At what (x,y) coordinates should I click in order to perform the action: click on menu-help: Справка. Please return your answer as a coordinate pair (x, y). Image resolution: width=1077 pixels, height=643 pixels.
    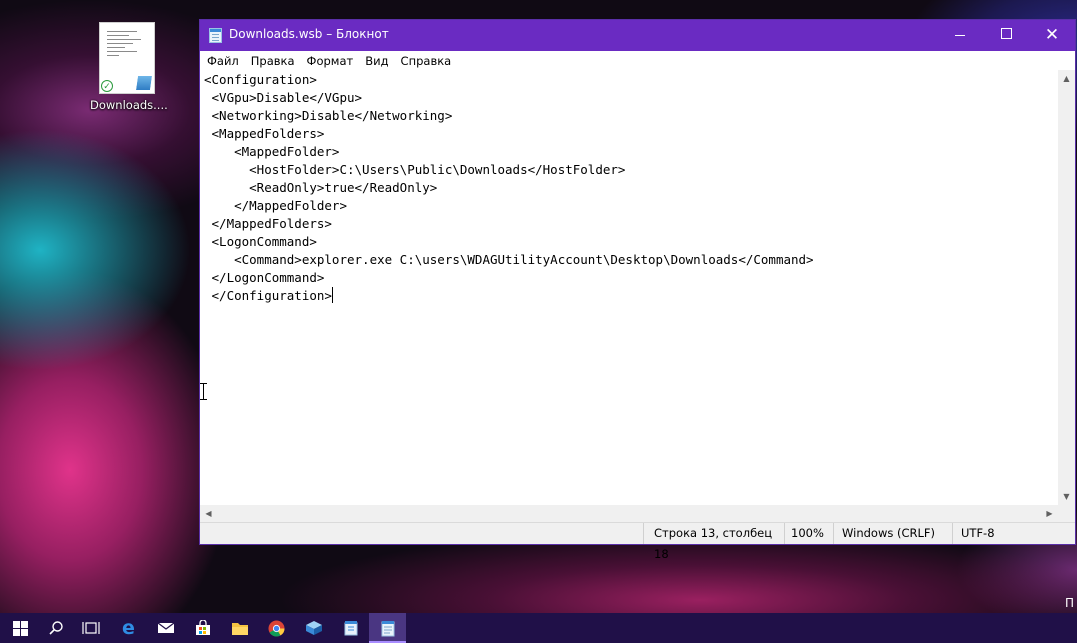
    Looking at the image, I should click on (426, 60).